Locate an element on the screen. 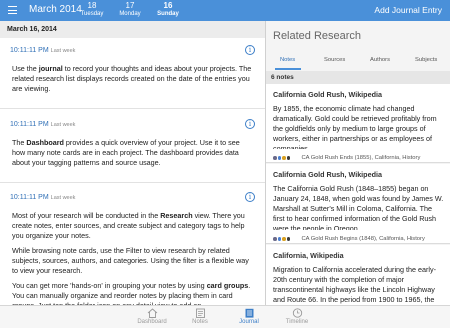  bottom-tab-bar: Dashboard Notes Journal Timeline is located at coordinates (225, 316).